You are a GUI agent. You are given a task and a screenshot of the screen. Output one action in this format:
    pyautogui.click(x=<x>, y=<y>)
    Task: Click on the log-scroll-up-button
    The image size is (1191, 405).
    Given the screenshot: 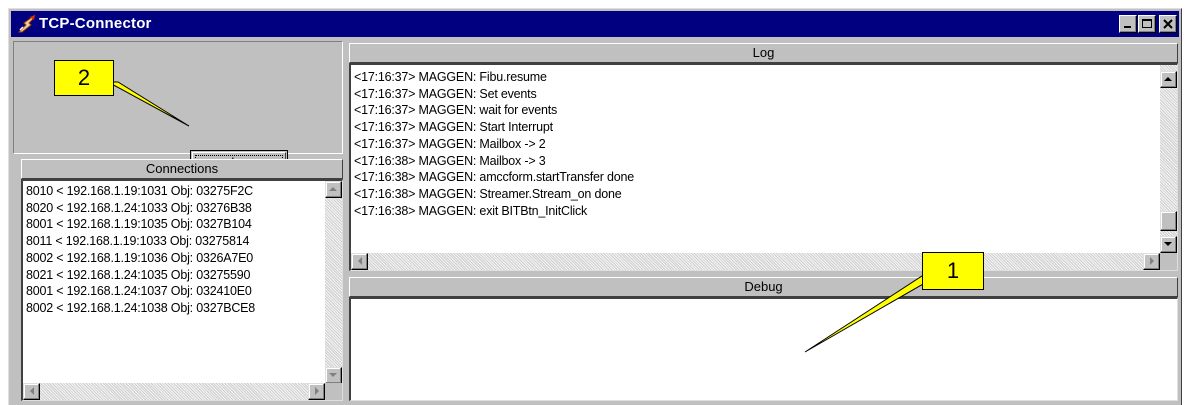 What is the action you would take?
    pyautogui.click(x=1168, y=79)
    